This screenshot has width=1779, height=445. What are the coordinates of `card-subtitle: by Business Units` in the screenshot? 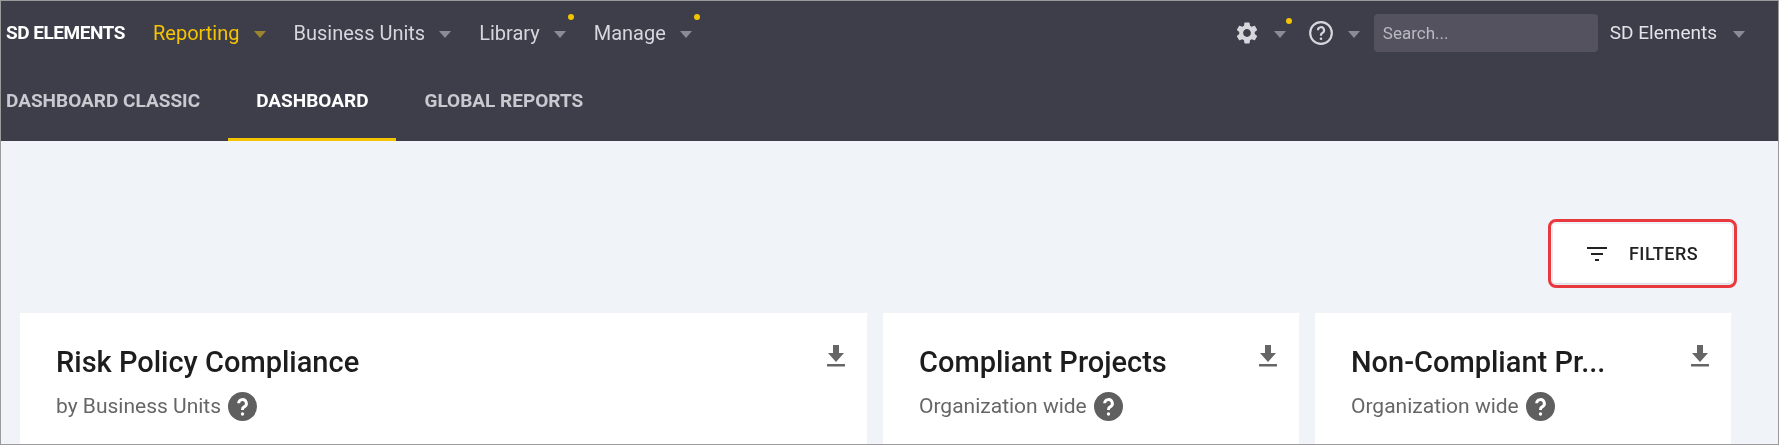 It's located at (139, 406).